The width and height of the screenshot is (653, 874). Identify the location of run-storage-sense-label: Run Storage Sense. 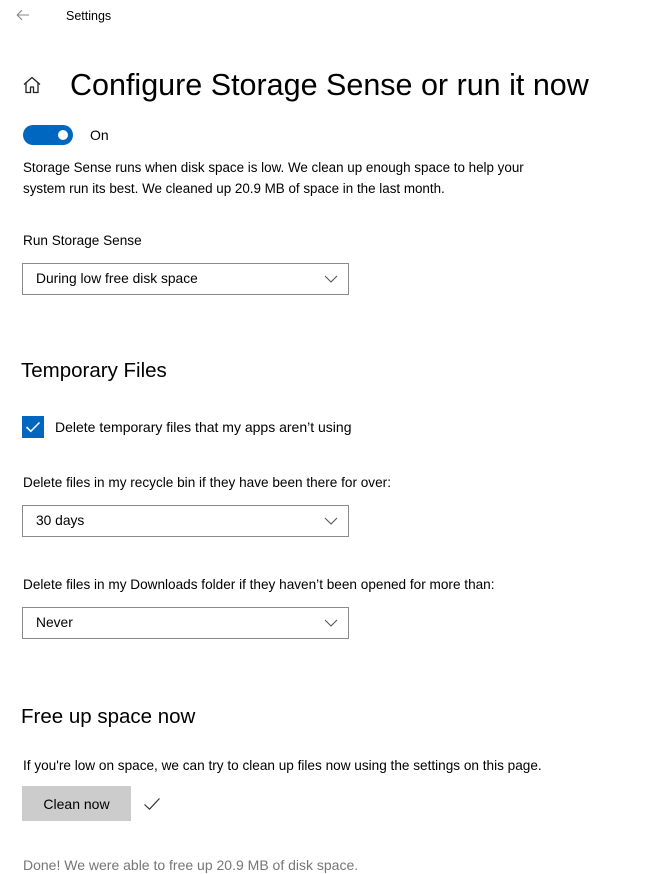
(82, 240).